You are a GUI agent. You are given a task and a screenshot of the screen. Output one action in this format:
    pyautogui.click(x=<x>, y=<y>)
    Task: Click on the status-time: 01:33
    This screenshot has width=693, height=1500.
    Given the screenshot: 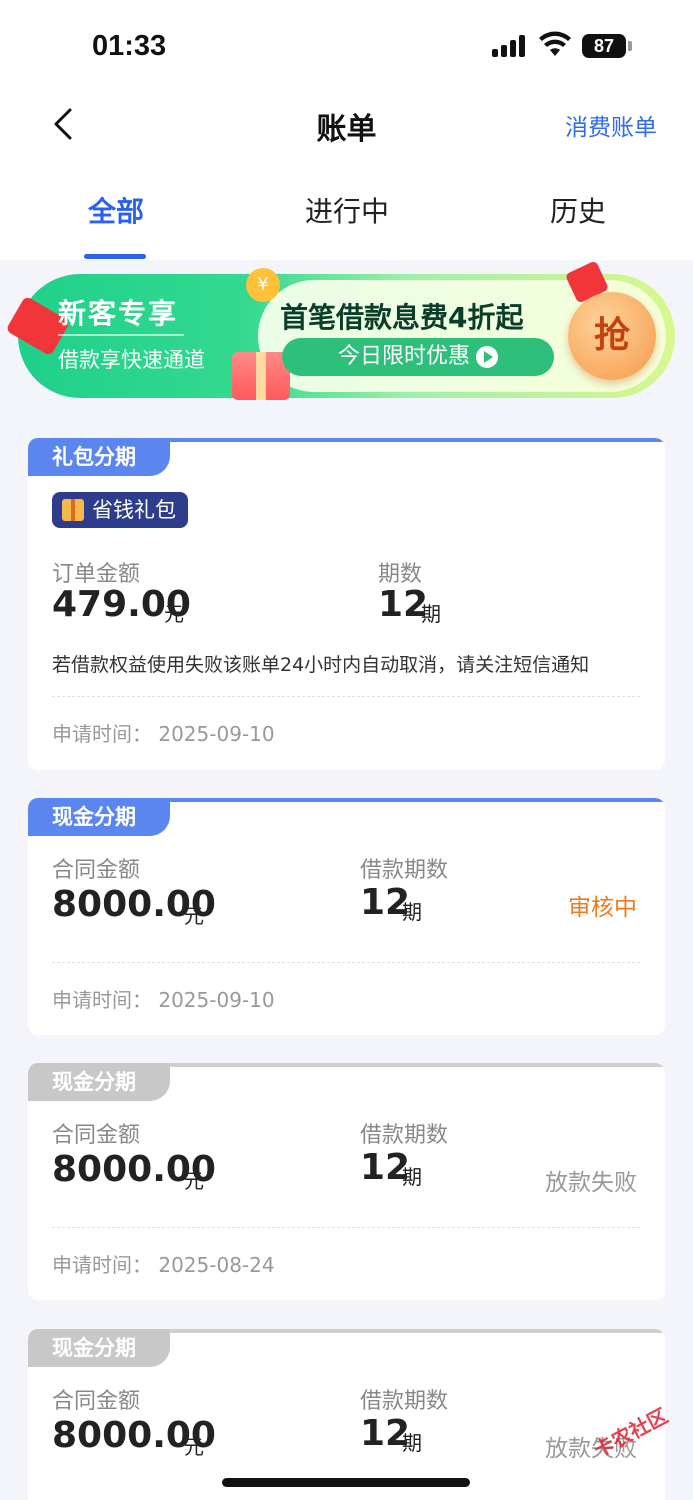 What is the action you would take?
    pyautogui.click(x=129, y=46)
    